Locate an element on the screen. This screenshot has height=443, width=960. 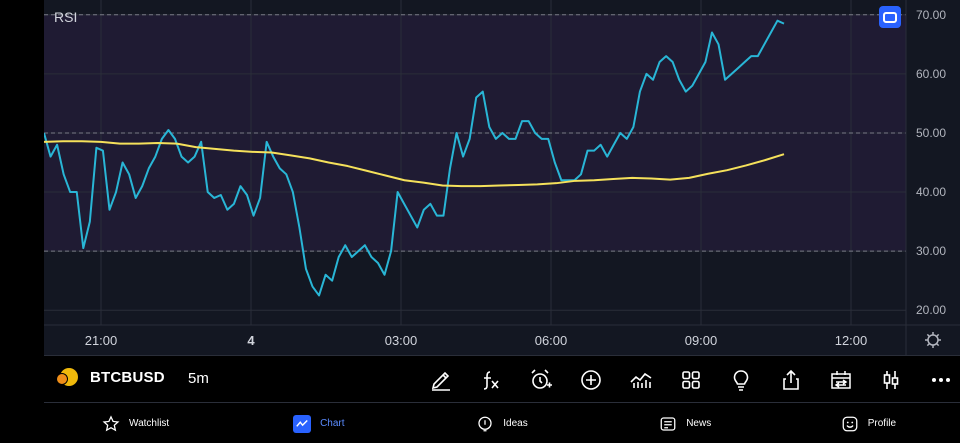
nav-watchlist-label: Watchlist is located at coordinates (149, 423).